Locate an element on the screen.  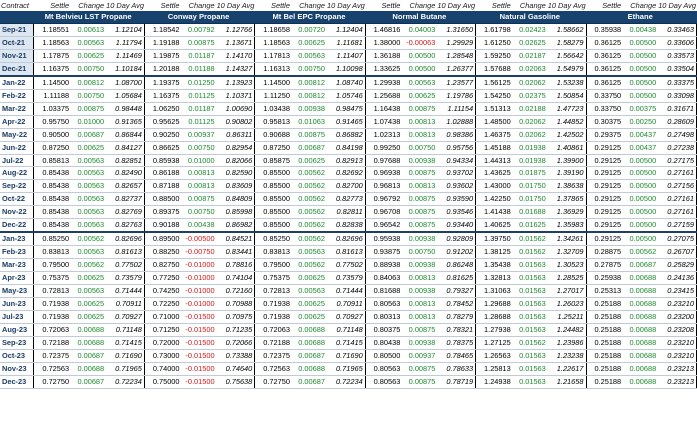
settle-cell: 1.27938 is located at coordinates (494, 330).